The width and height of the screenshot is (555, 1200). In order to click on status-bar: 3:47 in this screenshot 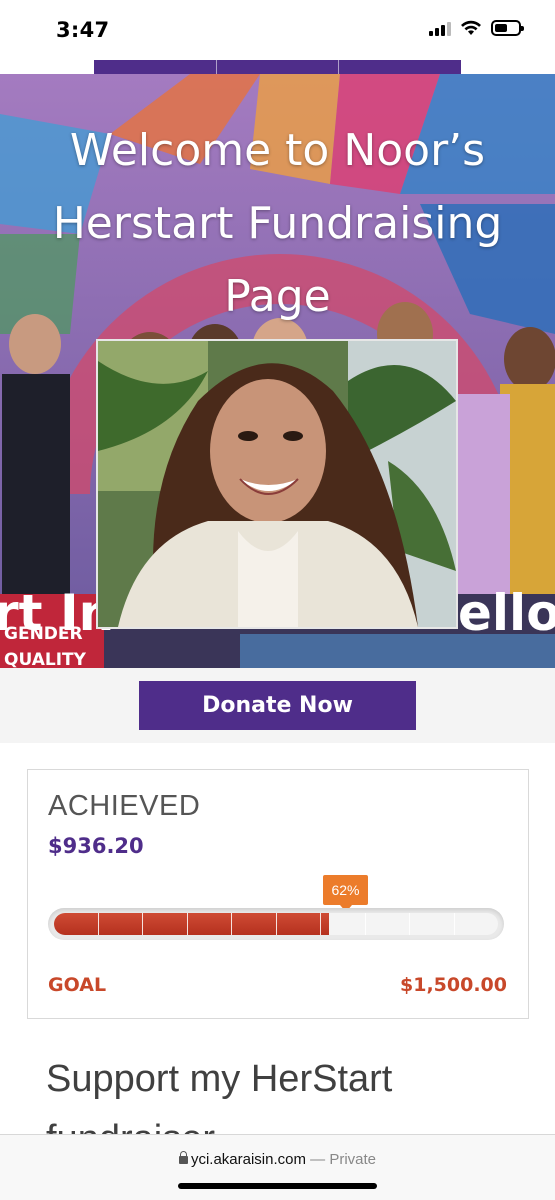, I will do `click(277, 30)`.